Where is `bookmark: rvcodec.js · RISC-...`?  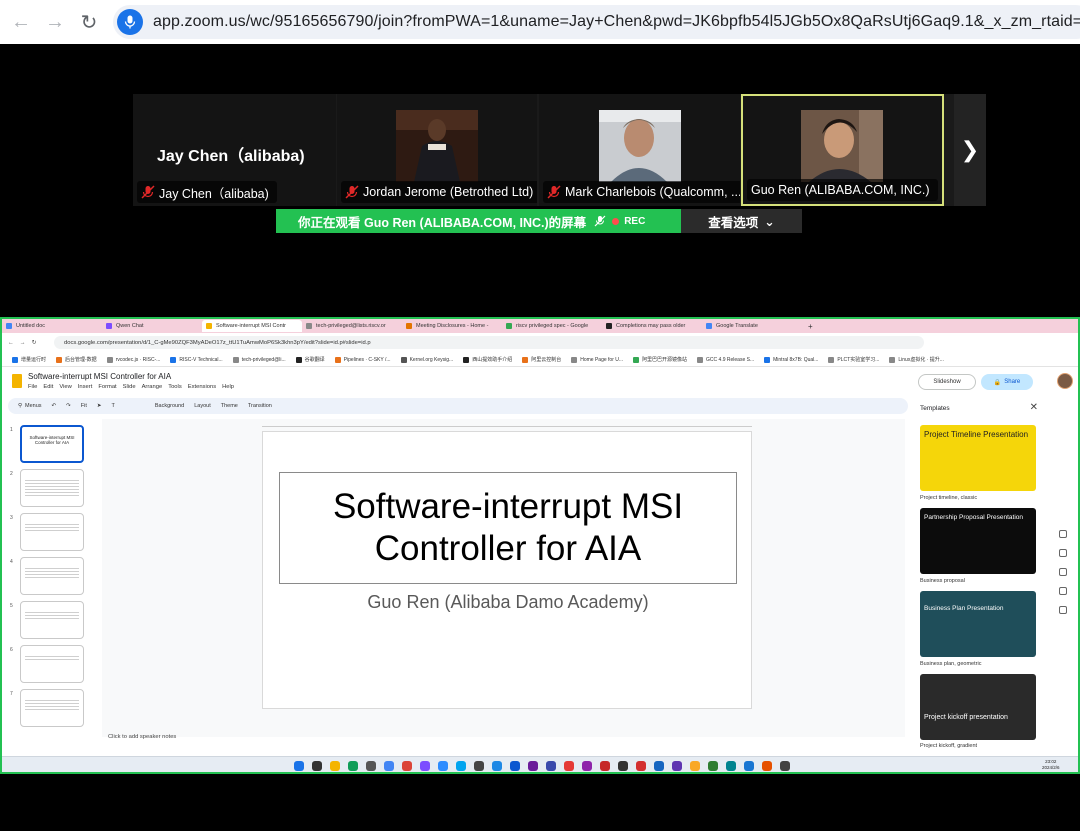
bookmark: rvcodec.js · RISC-... is located at coordinates (133, 359).